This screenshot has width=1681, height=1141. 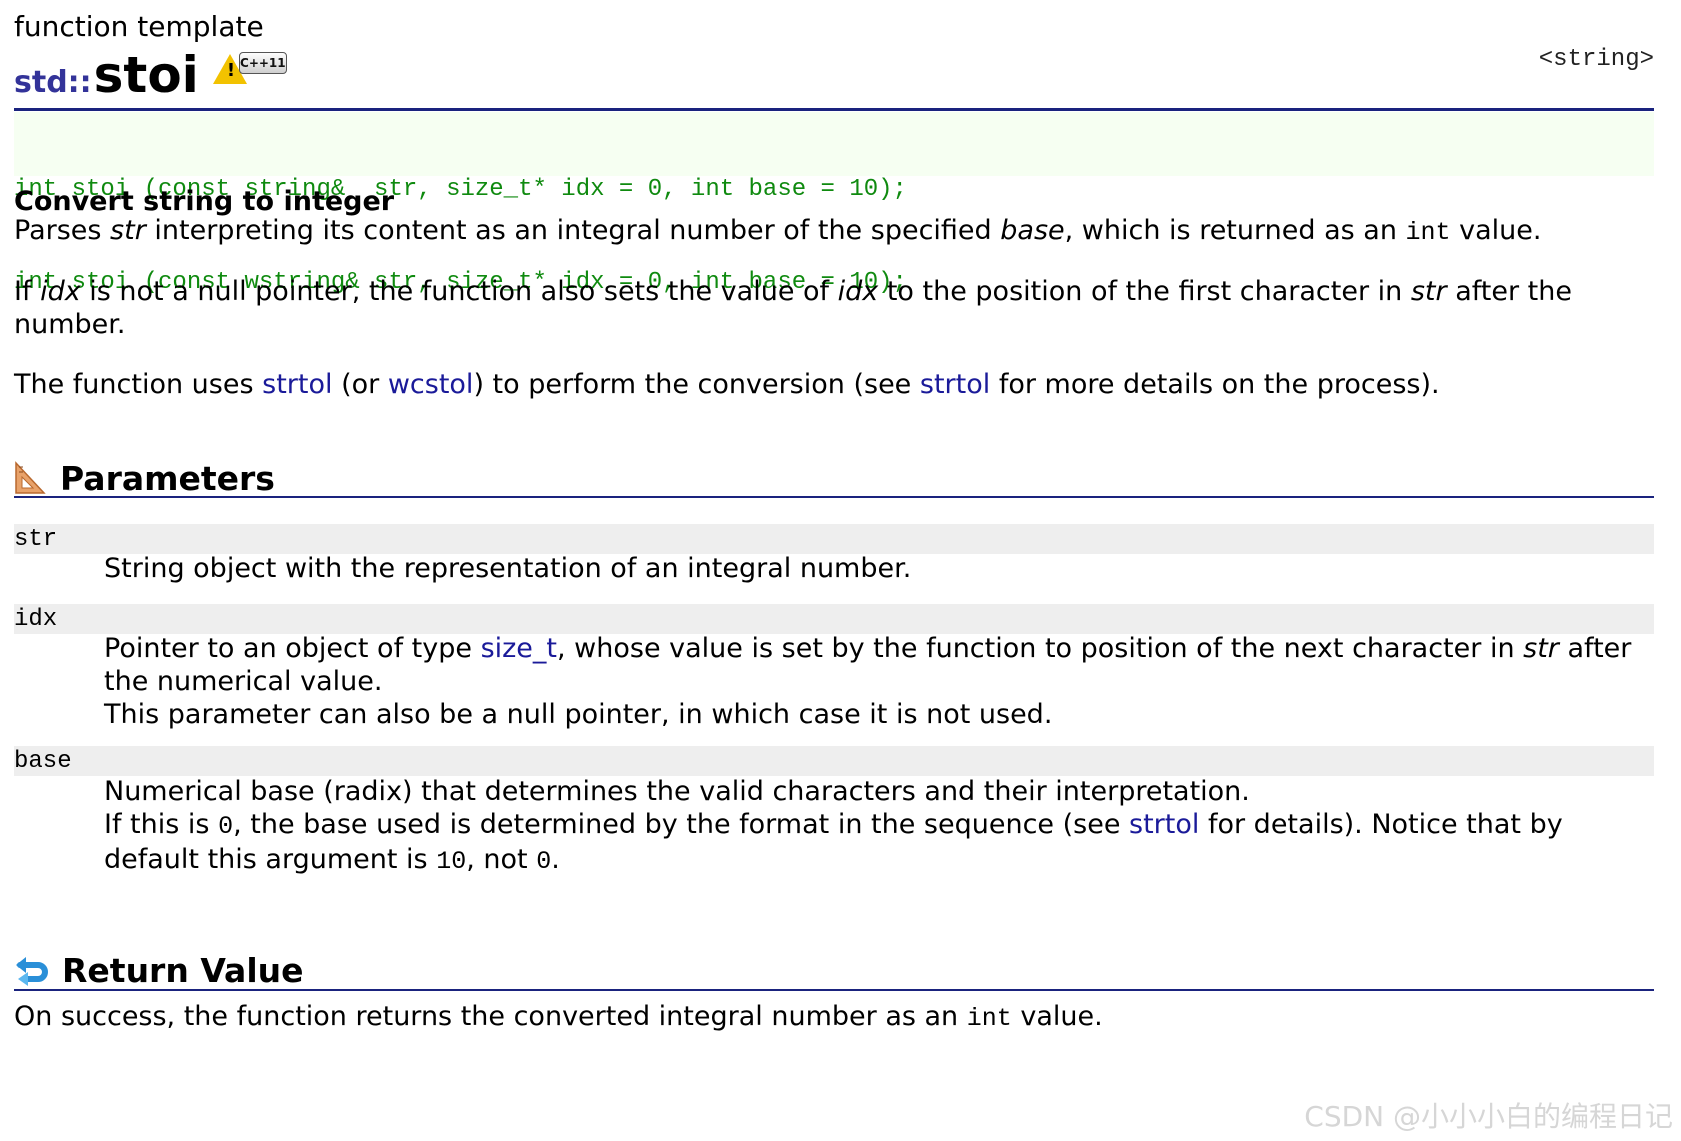 What do you see at coordinates (32, 971) in the screenshot?
I see `return-arrow-icon` at bounding box center [32, 971].